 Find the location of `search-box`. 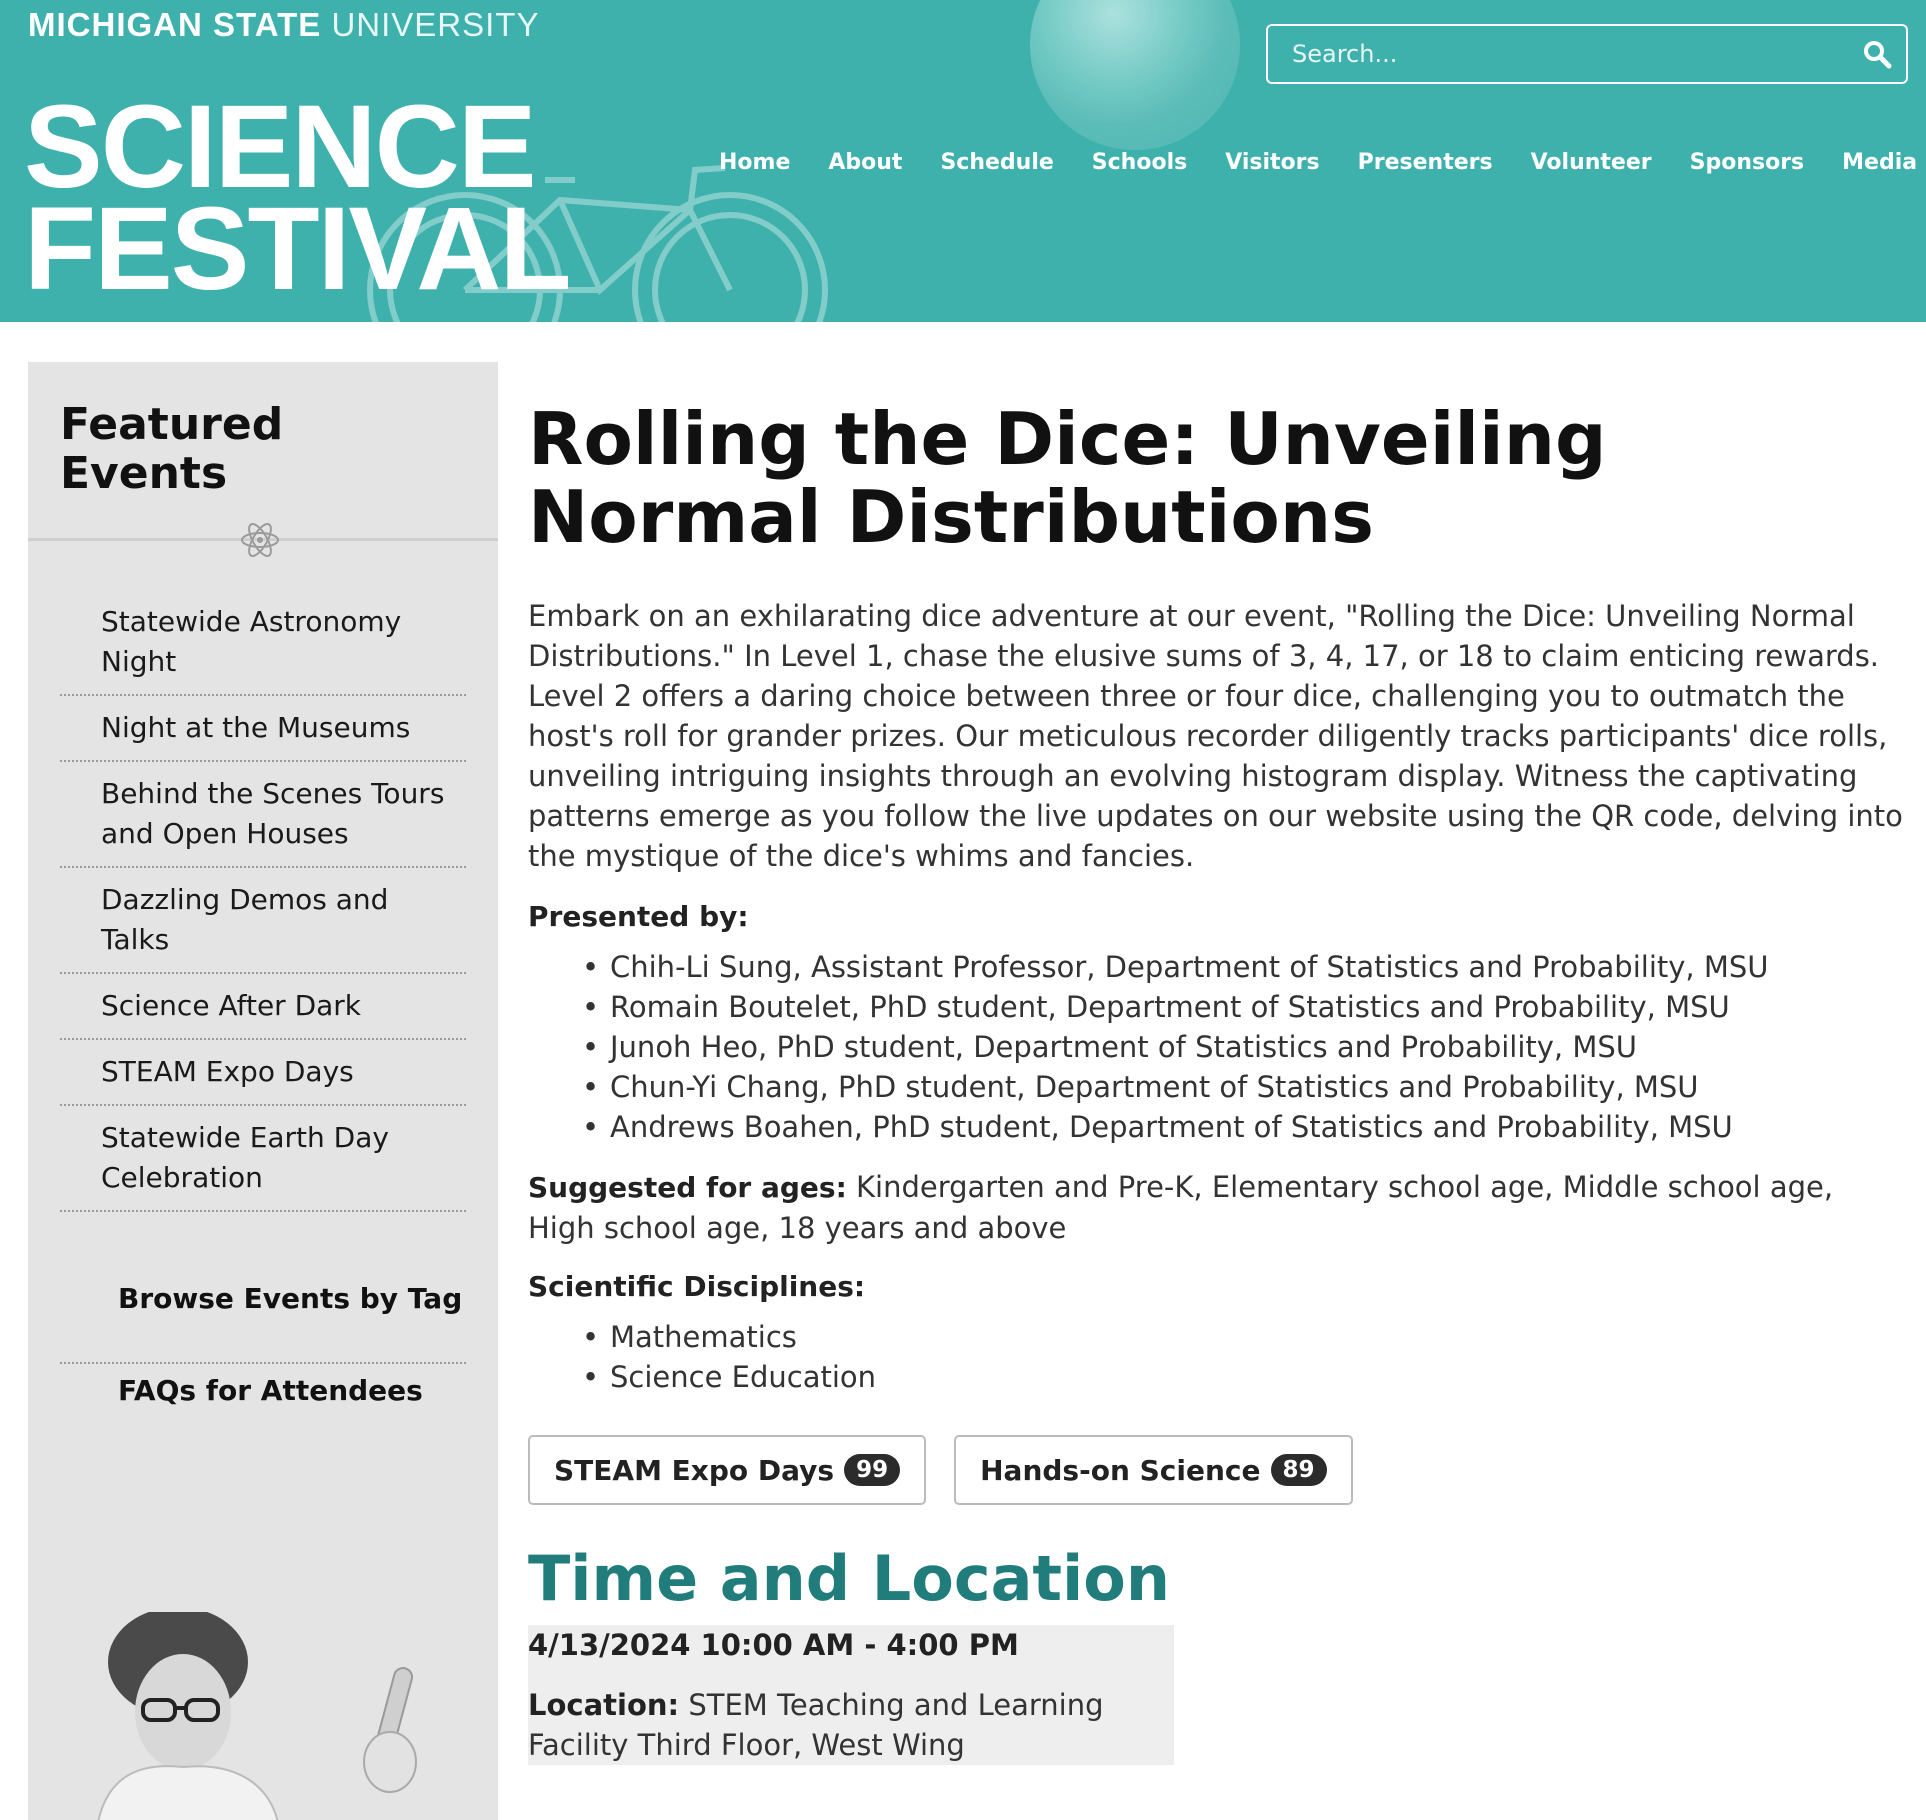

search-box is located at coordinates (1587, 54).